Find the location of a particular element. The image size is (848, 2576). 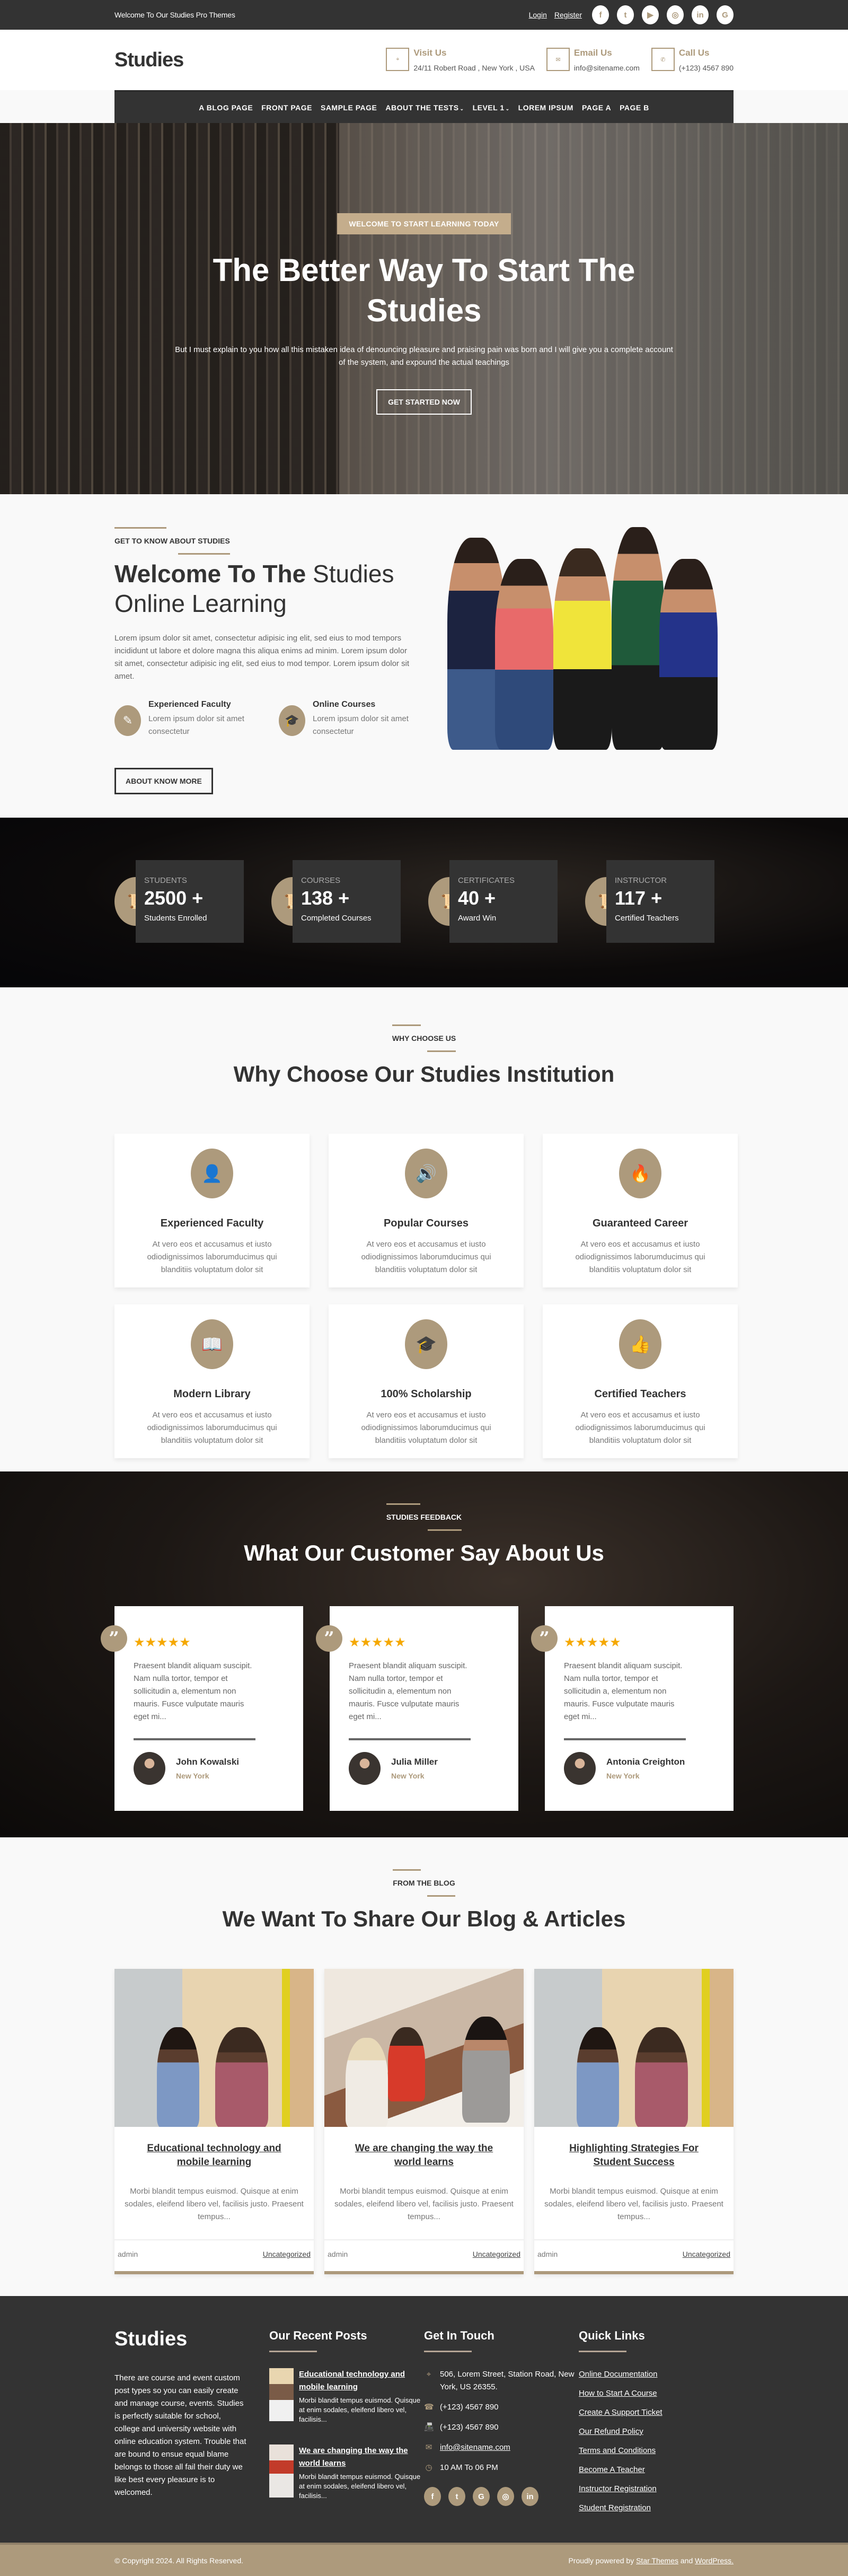

contact-title: Email Us is located at coordinates (592, 53).